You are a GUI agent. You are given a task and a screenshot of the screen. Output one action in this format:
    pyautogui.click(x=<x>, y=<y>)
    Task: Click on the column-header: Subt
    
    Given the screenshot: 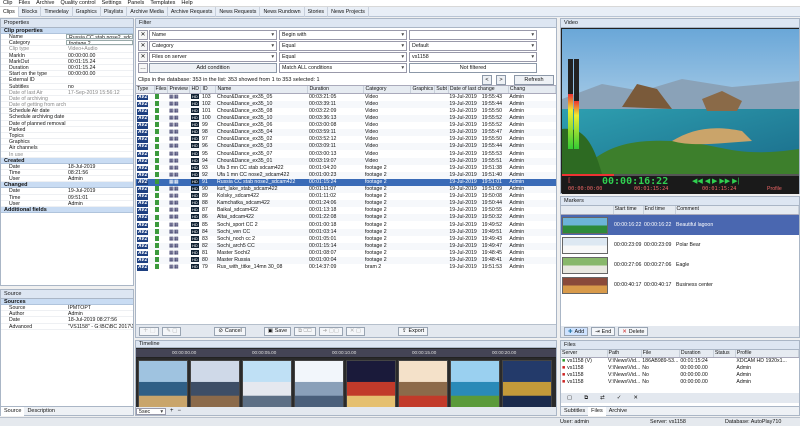 What is the action you would take?
    pyautogui.click(x=441, y=90)
    